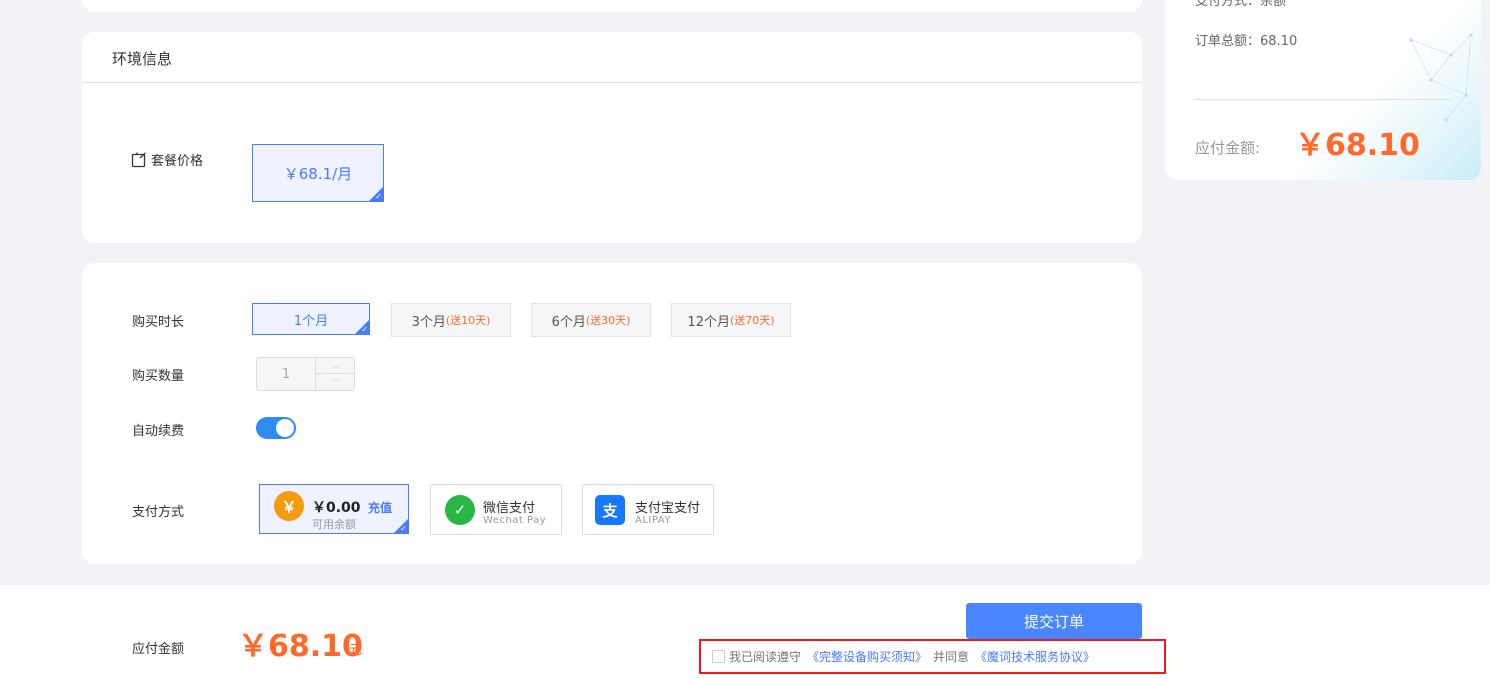  Describe the element at coordinates (334, 524) in the screenshot. I see `balance-sub-label: 可用余额` at that location.